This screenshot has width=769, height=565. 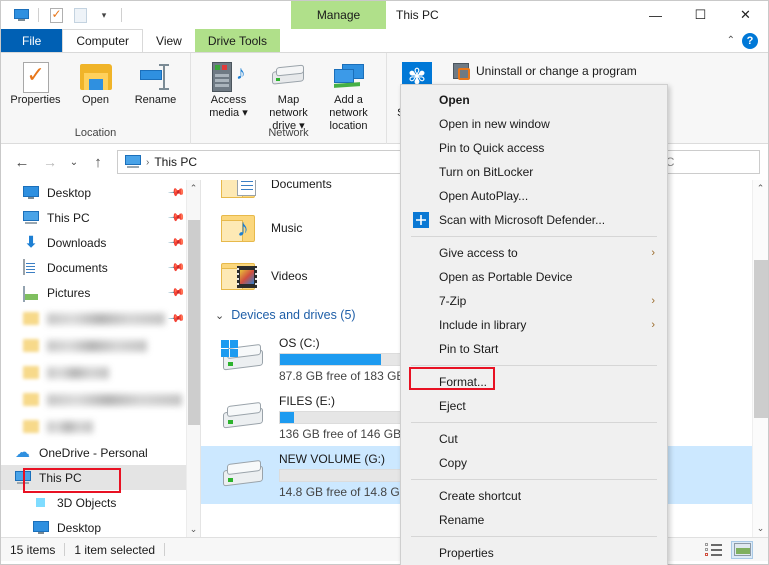 I want to click on ribbon-button-open: Open, so click(x=96, y=82).